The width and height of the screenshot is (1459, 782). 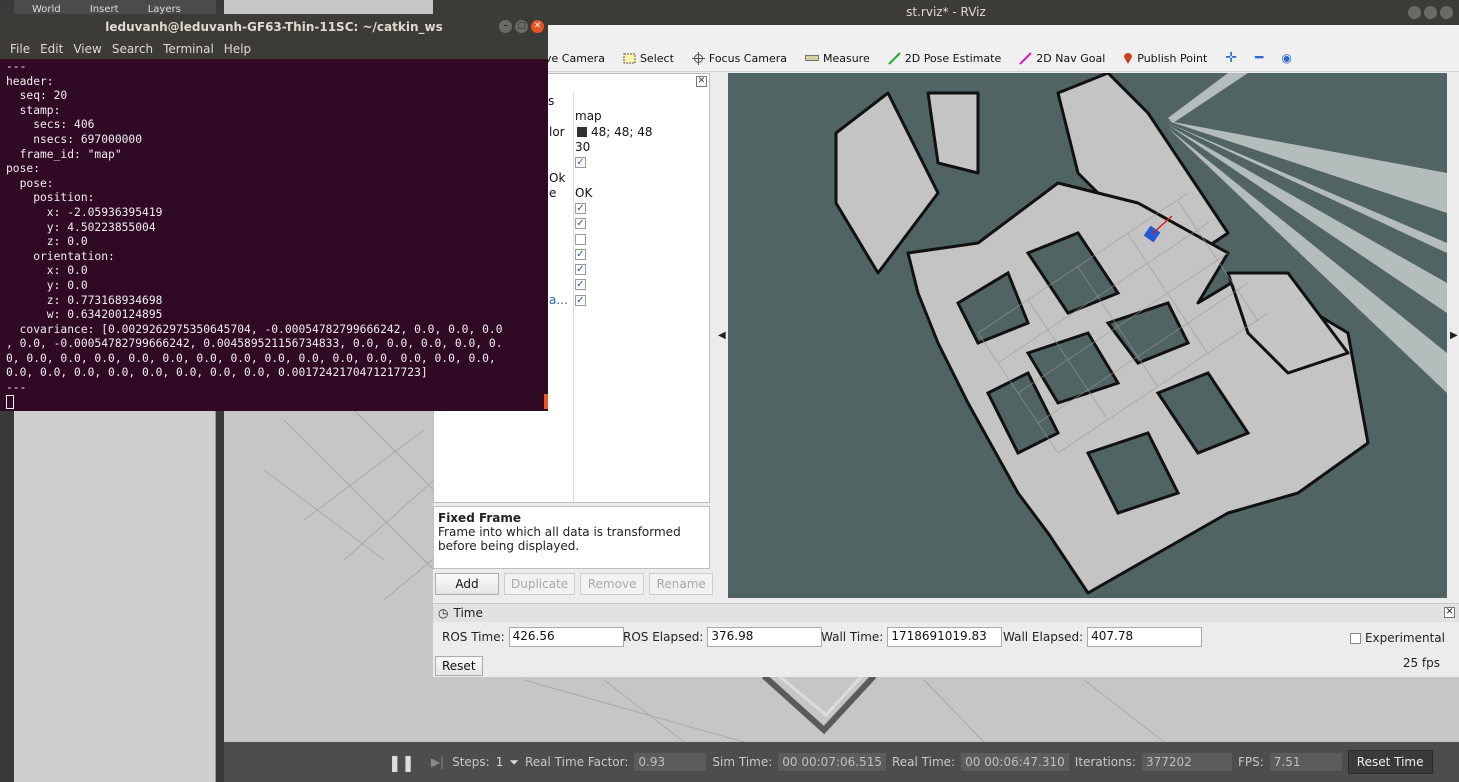 What do you see at coordinates (670, 762) in the screenshot?
I see `rtf-value: 0.93` at bounding box center [670, 762].